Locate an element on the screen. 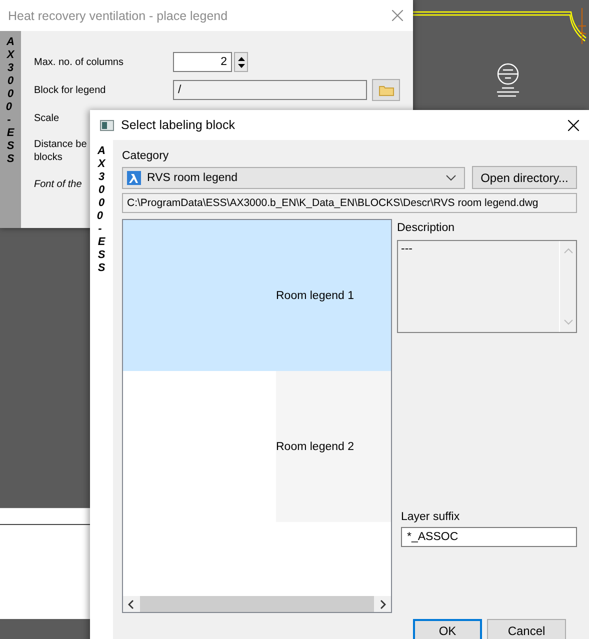  window-icon is located at coordinates (107, 125).